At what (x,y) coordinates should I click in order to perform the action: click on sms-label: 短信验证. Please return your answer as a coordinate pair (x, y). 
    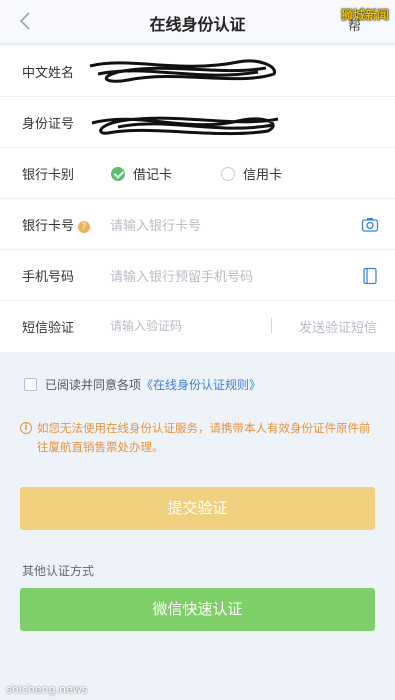
    Looking at the image, I should click on (48, 328).